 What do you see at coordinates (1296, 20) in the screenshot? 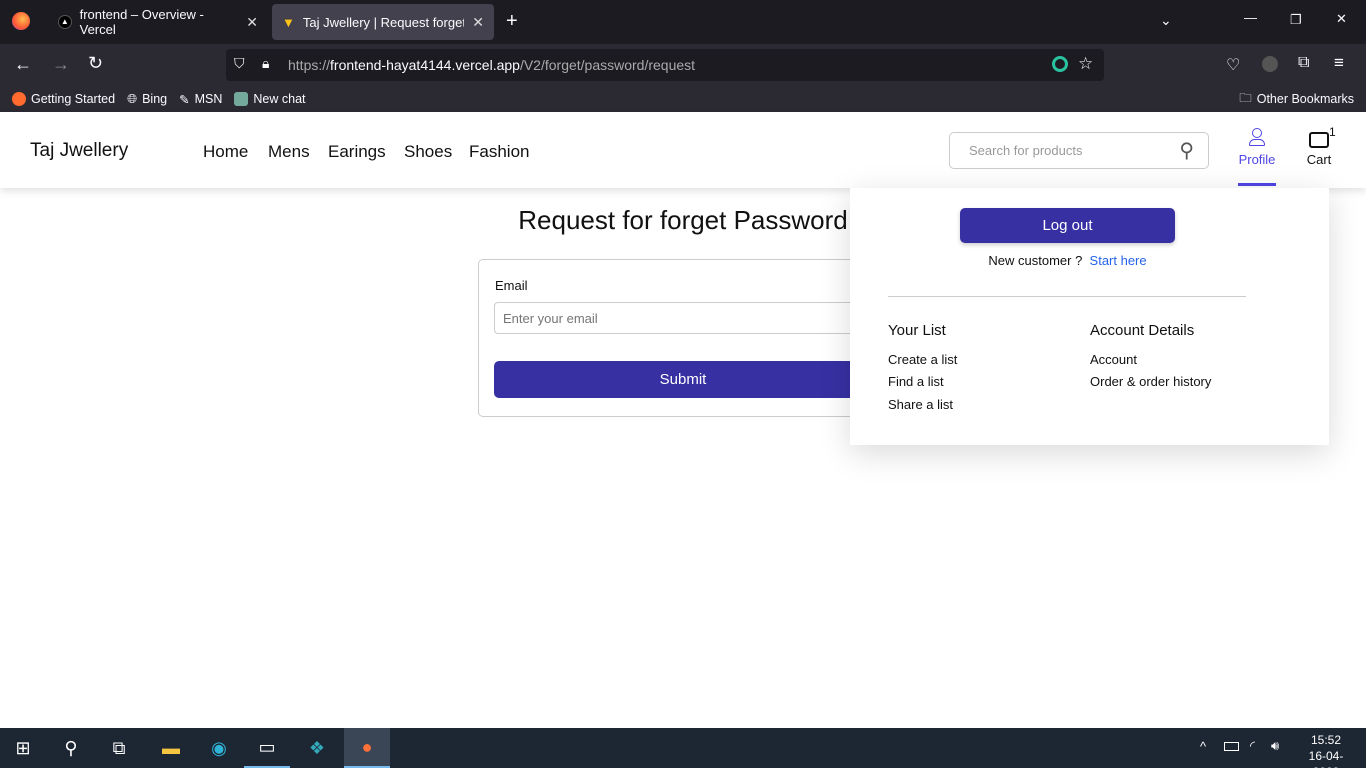
I see `restore-icon: ❐` at bounding box center [1296, 20].